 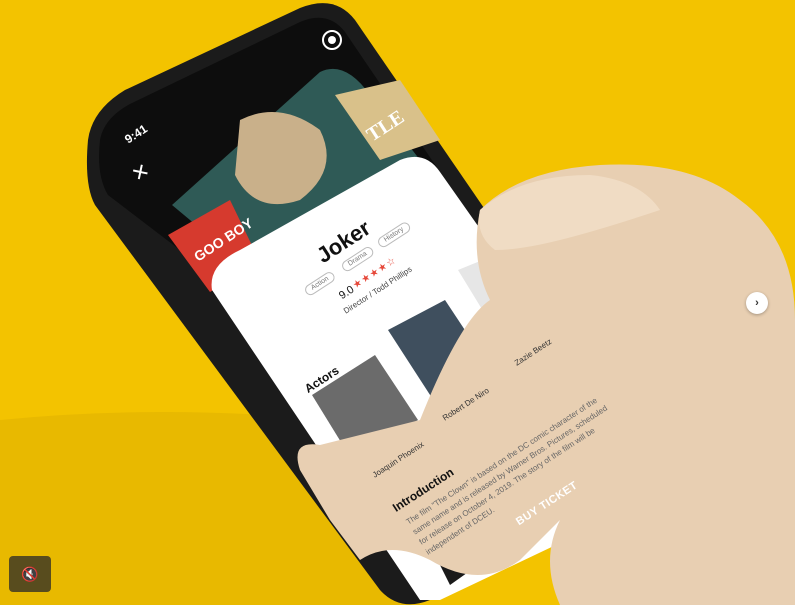 I want to click on camera-icon, so click(x=332, y=40).